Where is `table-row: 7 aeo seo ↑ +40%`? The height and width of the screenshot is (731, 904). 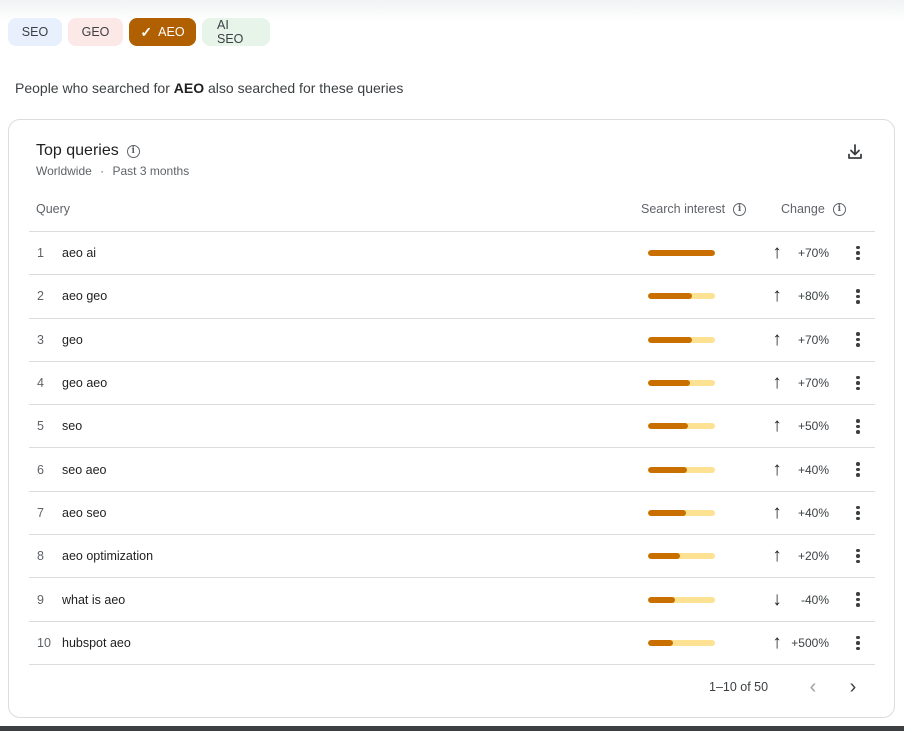
table-row: 7 aeo seo ↑ +40% is located at coordinates (452, 514).